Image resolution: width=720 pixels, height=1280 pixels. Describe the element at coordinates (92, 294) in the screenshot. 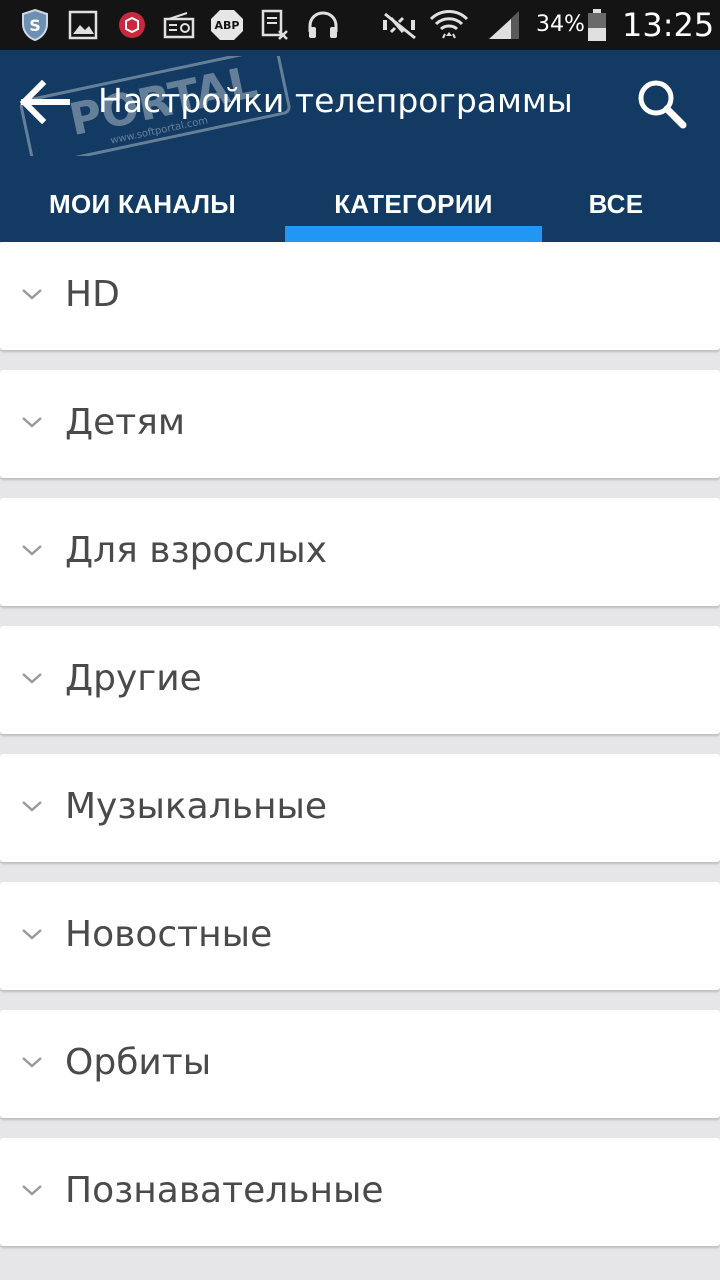

I see `category-label: HD` at that location.